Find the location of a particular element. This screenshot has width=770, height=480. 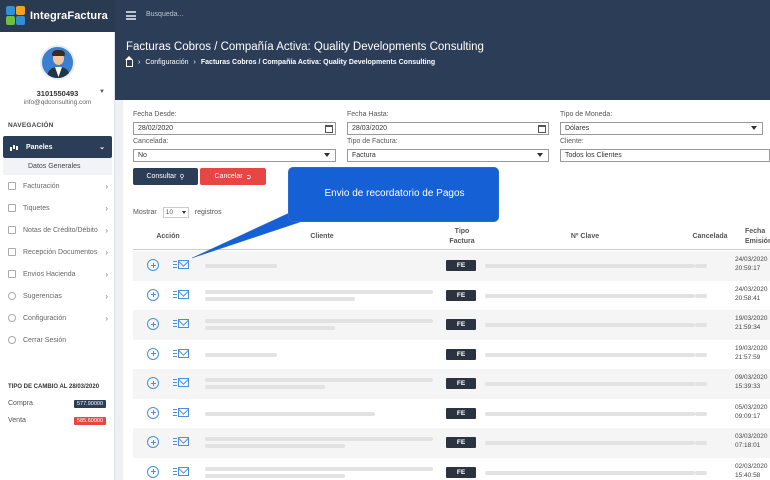

sidebar-subitem-datos-generales: Datos Generales is located at coordinates (57, 166).